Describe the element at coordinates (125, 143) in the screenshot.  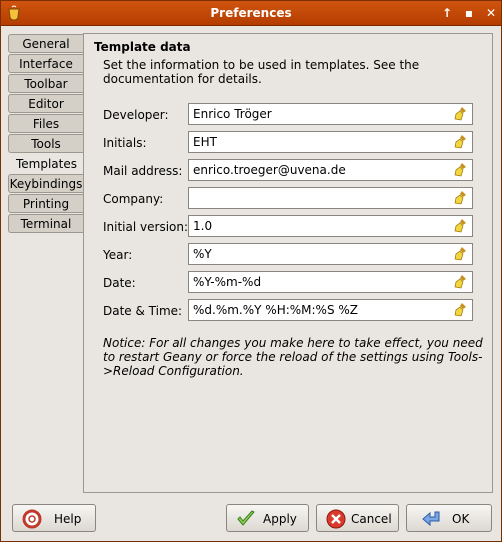
I see `initials-label: Initials:` at that location.